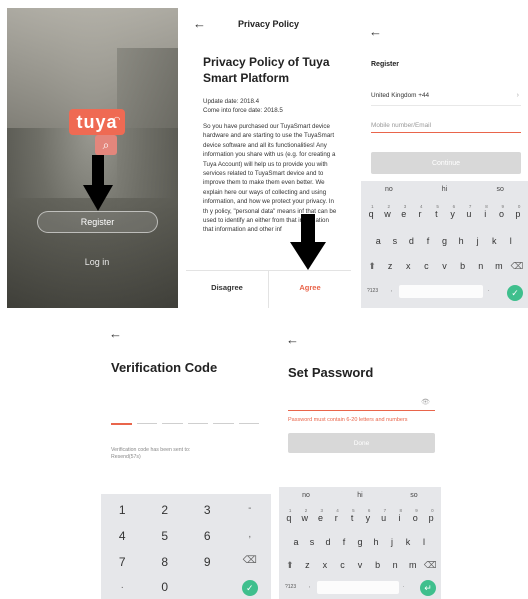  Describe the element at coordinates (165, 536) in the screenshot. I see `keypad-key: 5` at that location.